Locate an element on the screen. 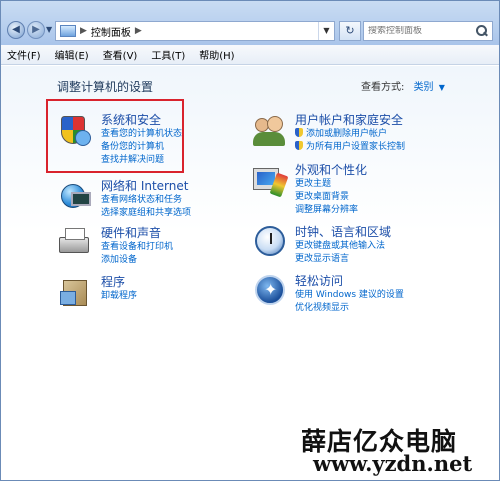  users-icon is located at coordinates (269, 130).